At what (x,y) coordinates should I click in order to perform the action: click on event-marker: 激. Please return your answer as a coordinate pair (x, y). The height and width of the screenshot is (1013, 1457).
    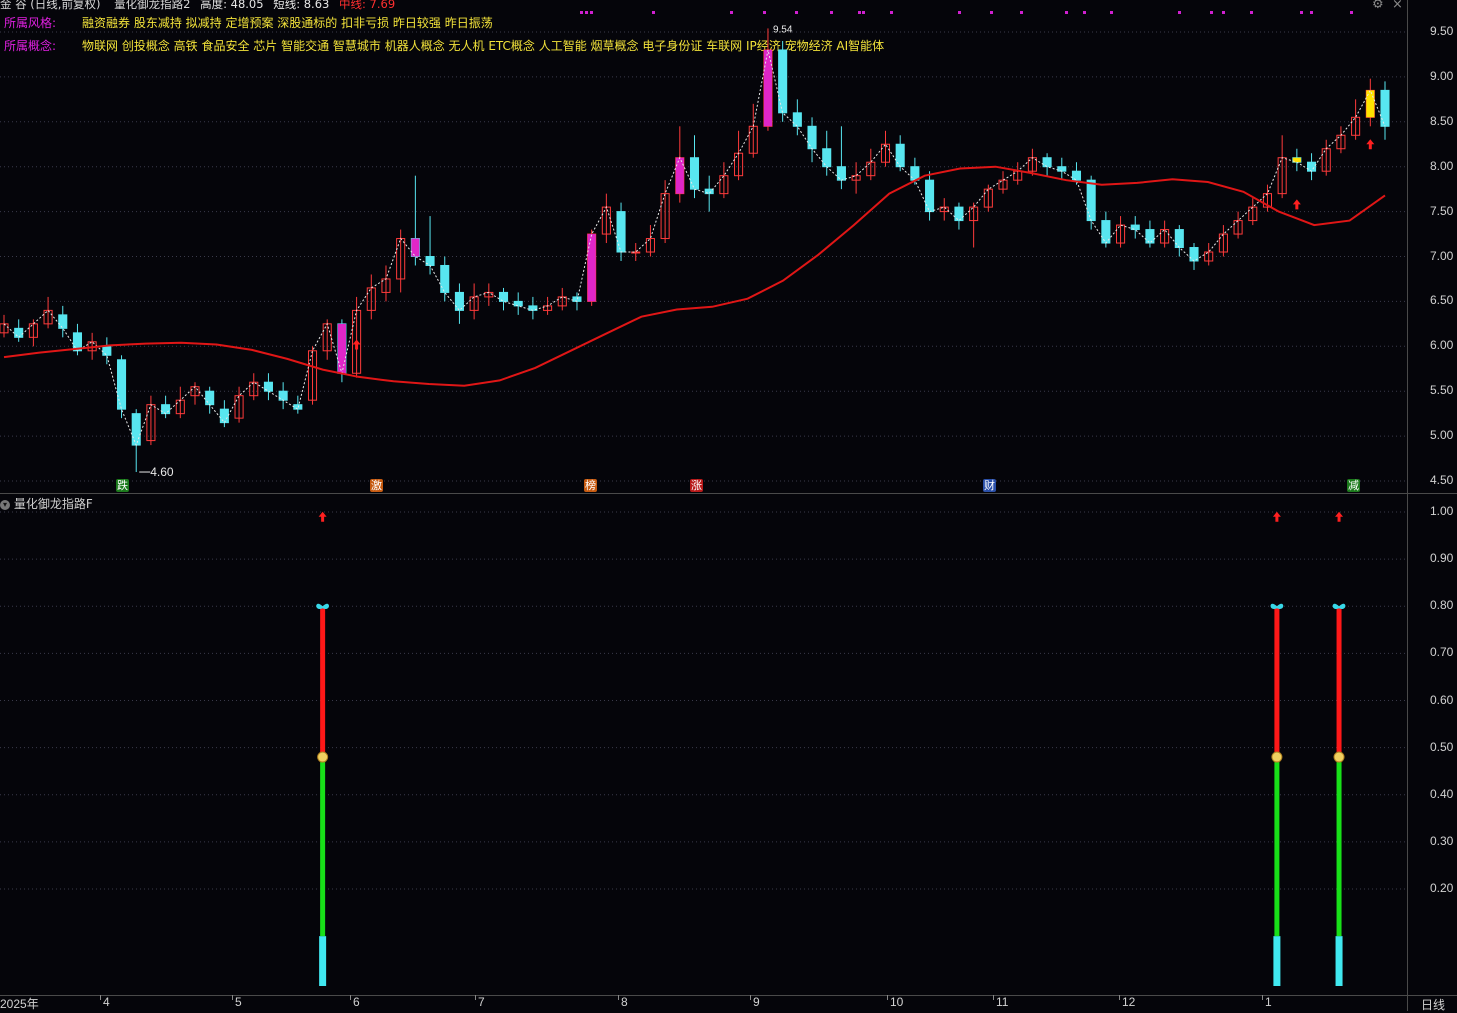
    Looking at the image, I should click on (376, 485).